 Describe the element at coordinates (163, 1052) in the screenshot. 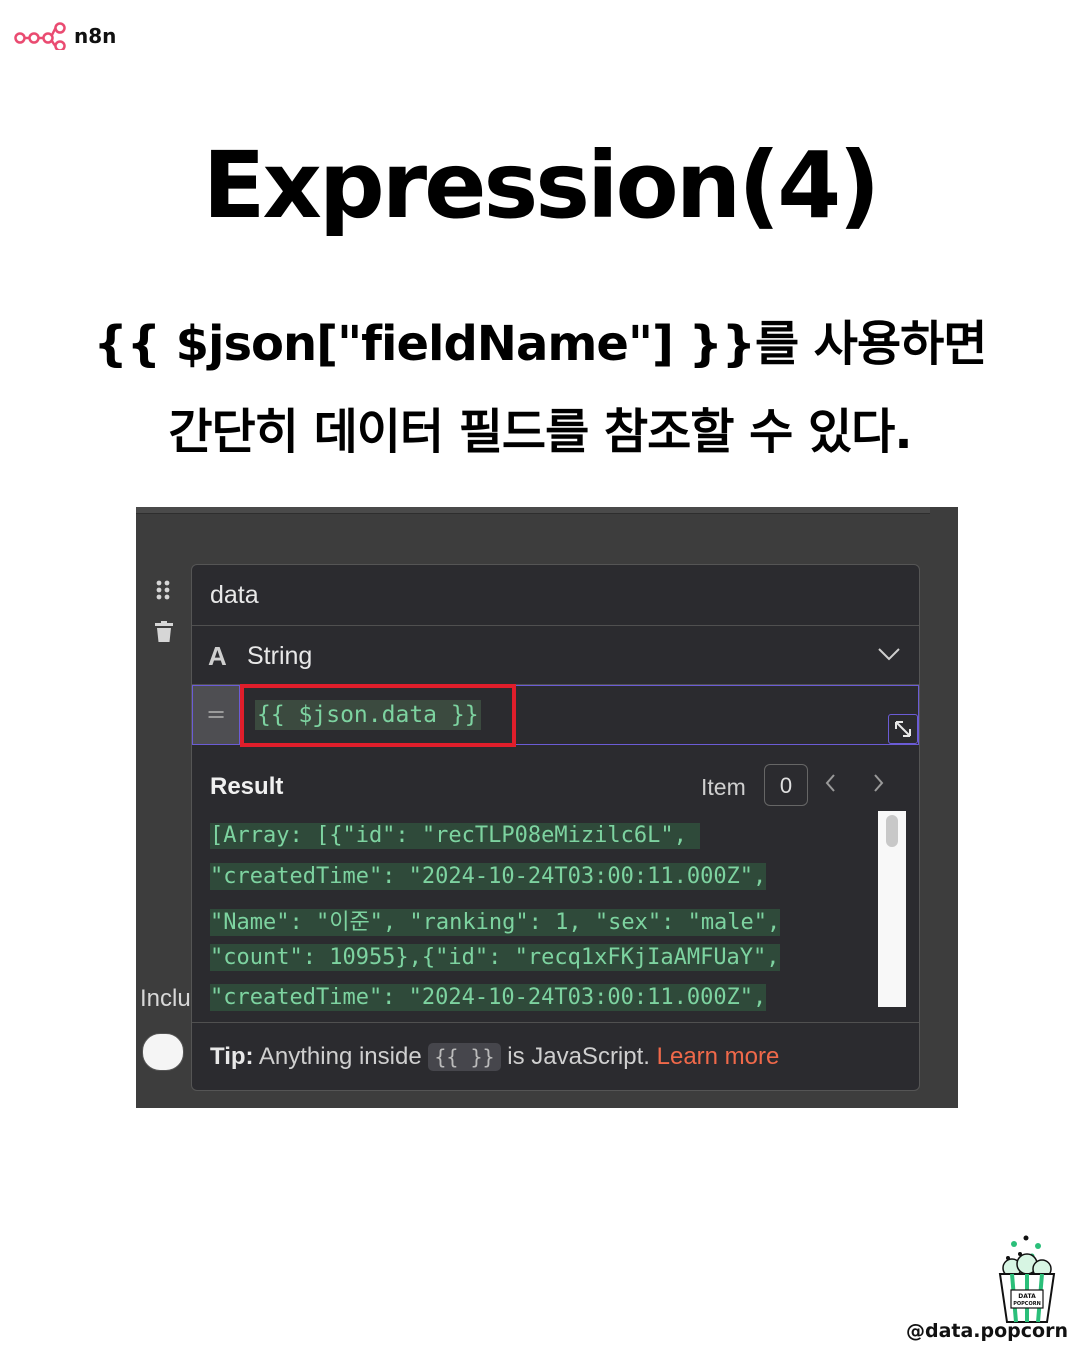

I see `include-toggle` at that location.